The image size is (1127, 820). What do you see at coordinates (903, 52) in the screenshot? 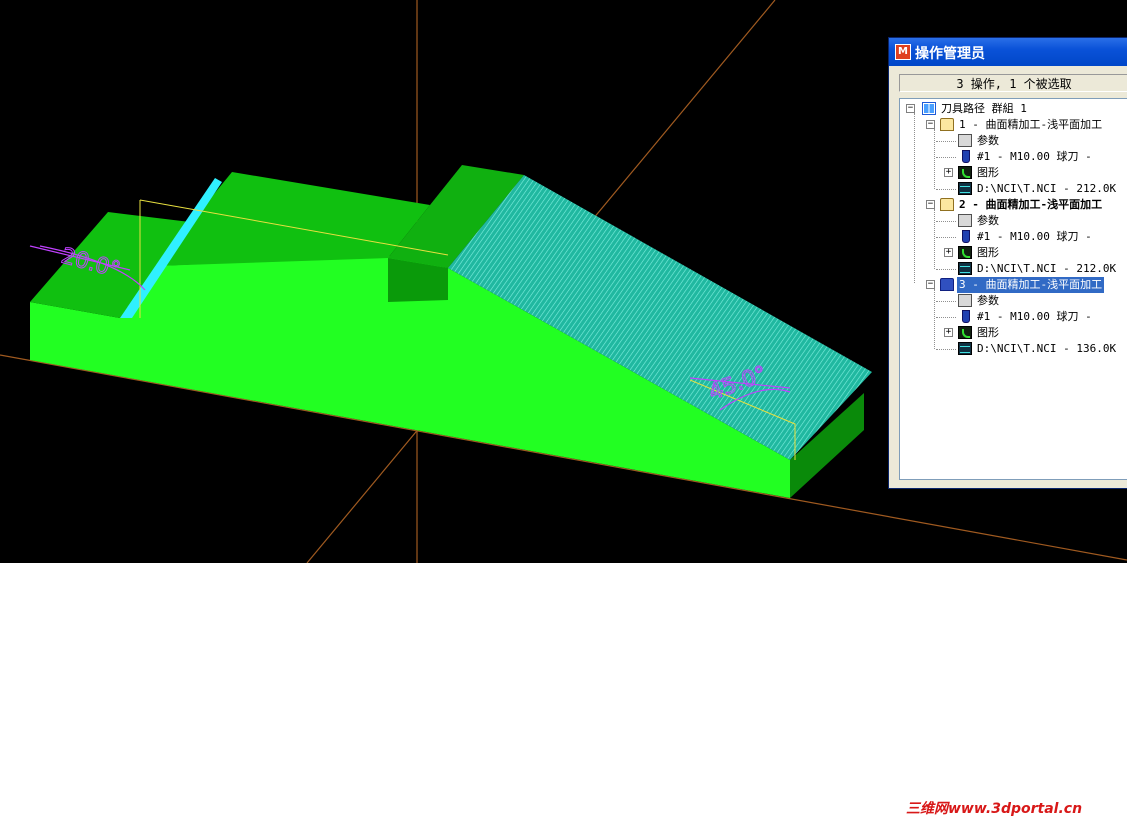
I see `mastercam-icon: M` at bounding box center [903, 52].